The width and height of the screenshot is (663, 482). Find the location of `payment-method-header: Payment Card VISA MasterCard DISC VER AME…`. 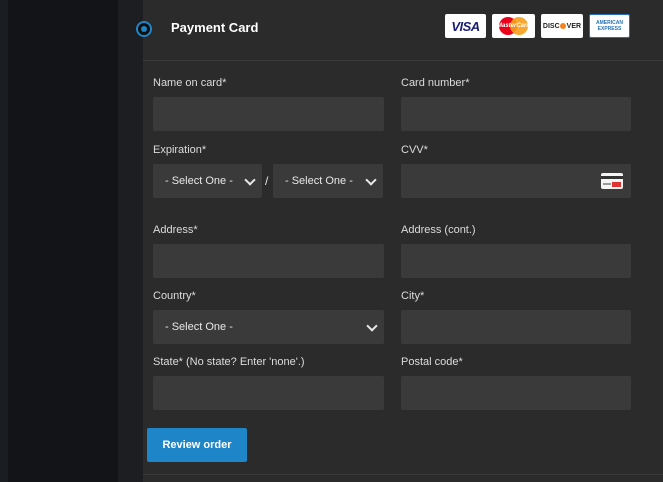

payment-method-header: Payment Card VISA MasterCard DISC VER AME… is located at coordinates (399, 30).